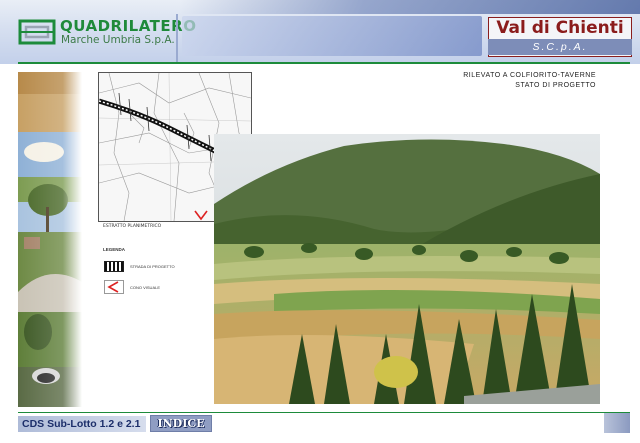 This screenshot has height=443, width=640. Describe the element at coordinates (555, 85) in the screenshot. I see `slide-title-line2: STATO DI PROGETTO` at that location.